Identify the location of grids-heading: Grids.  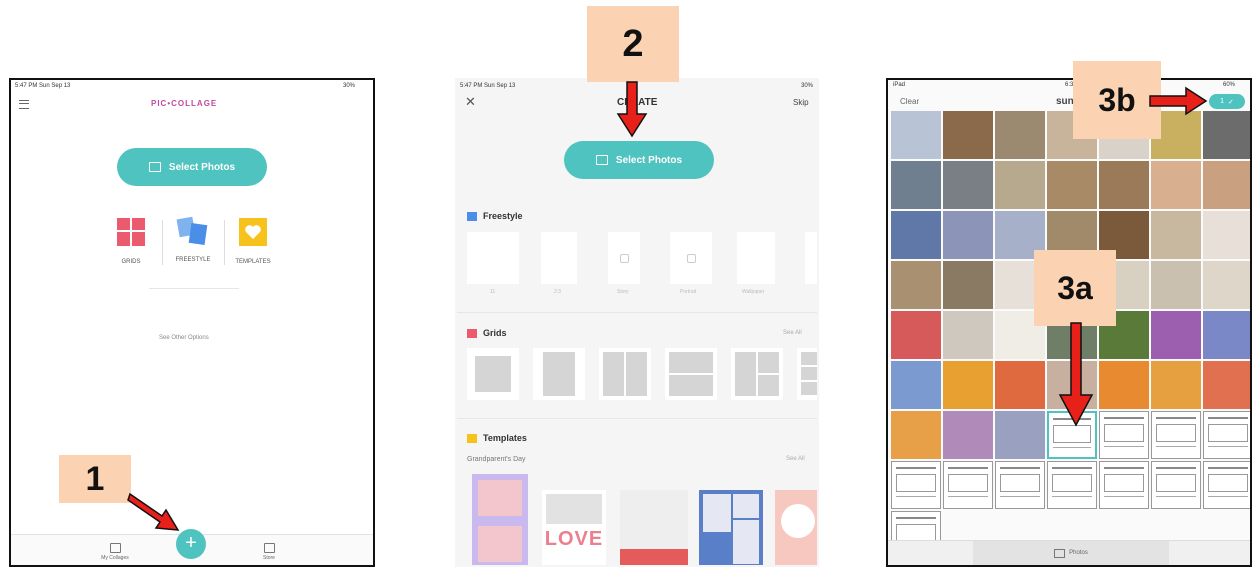
(487, 333).